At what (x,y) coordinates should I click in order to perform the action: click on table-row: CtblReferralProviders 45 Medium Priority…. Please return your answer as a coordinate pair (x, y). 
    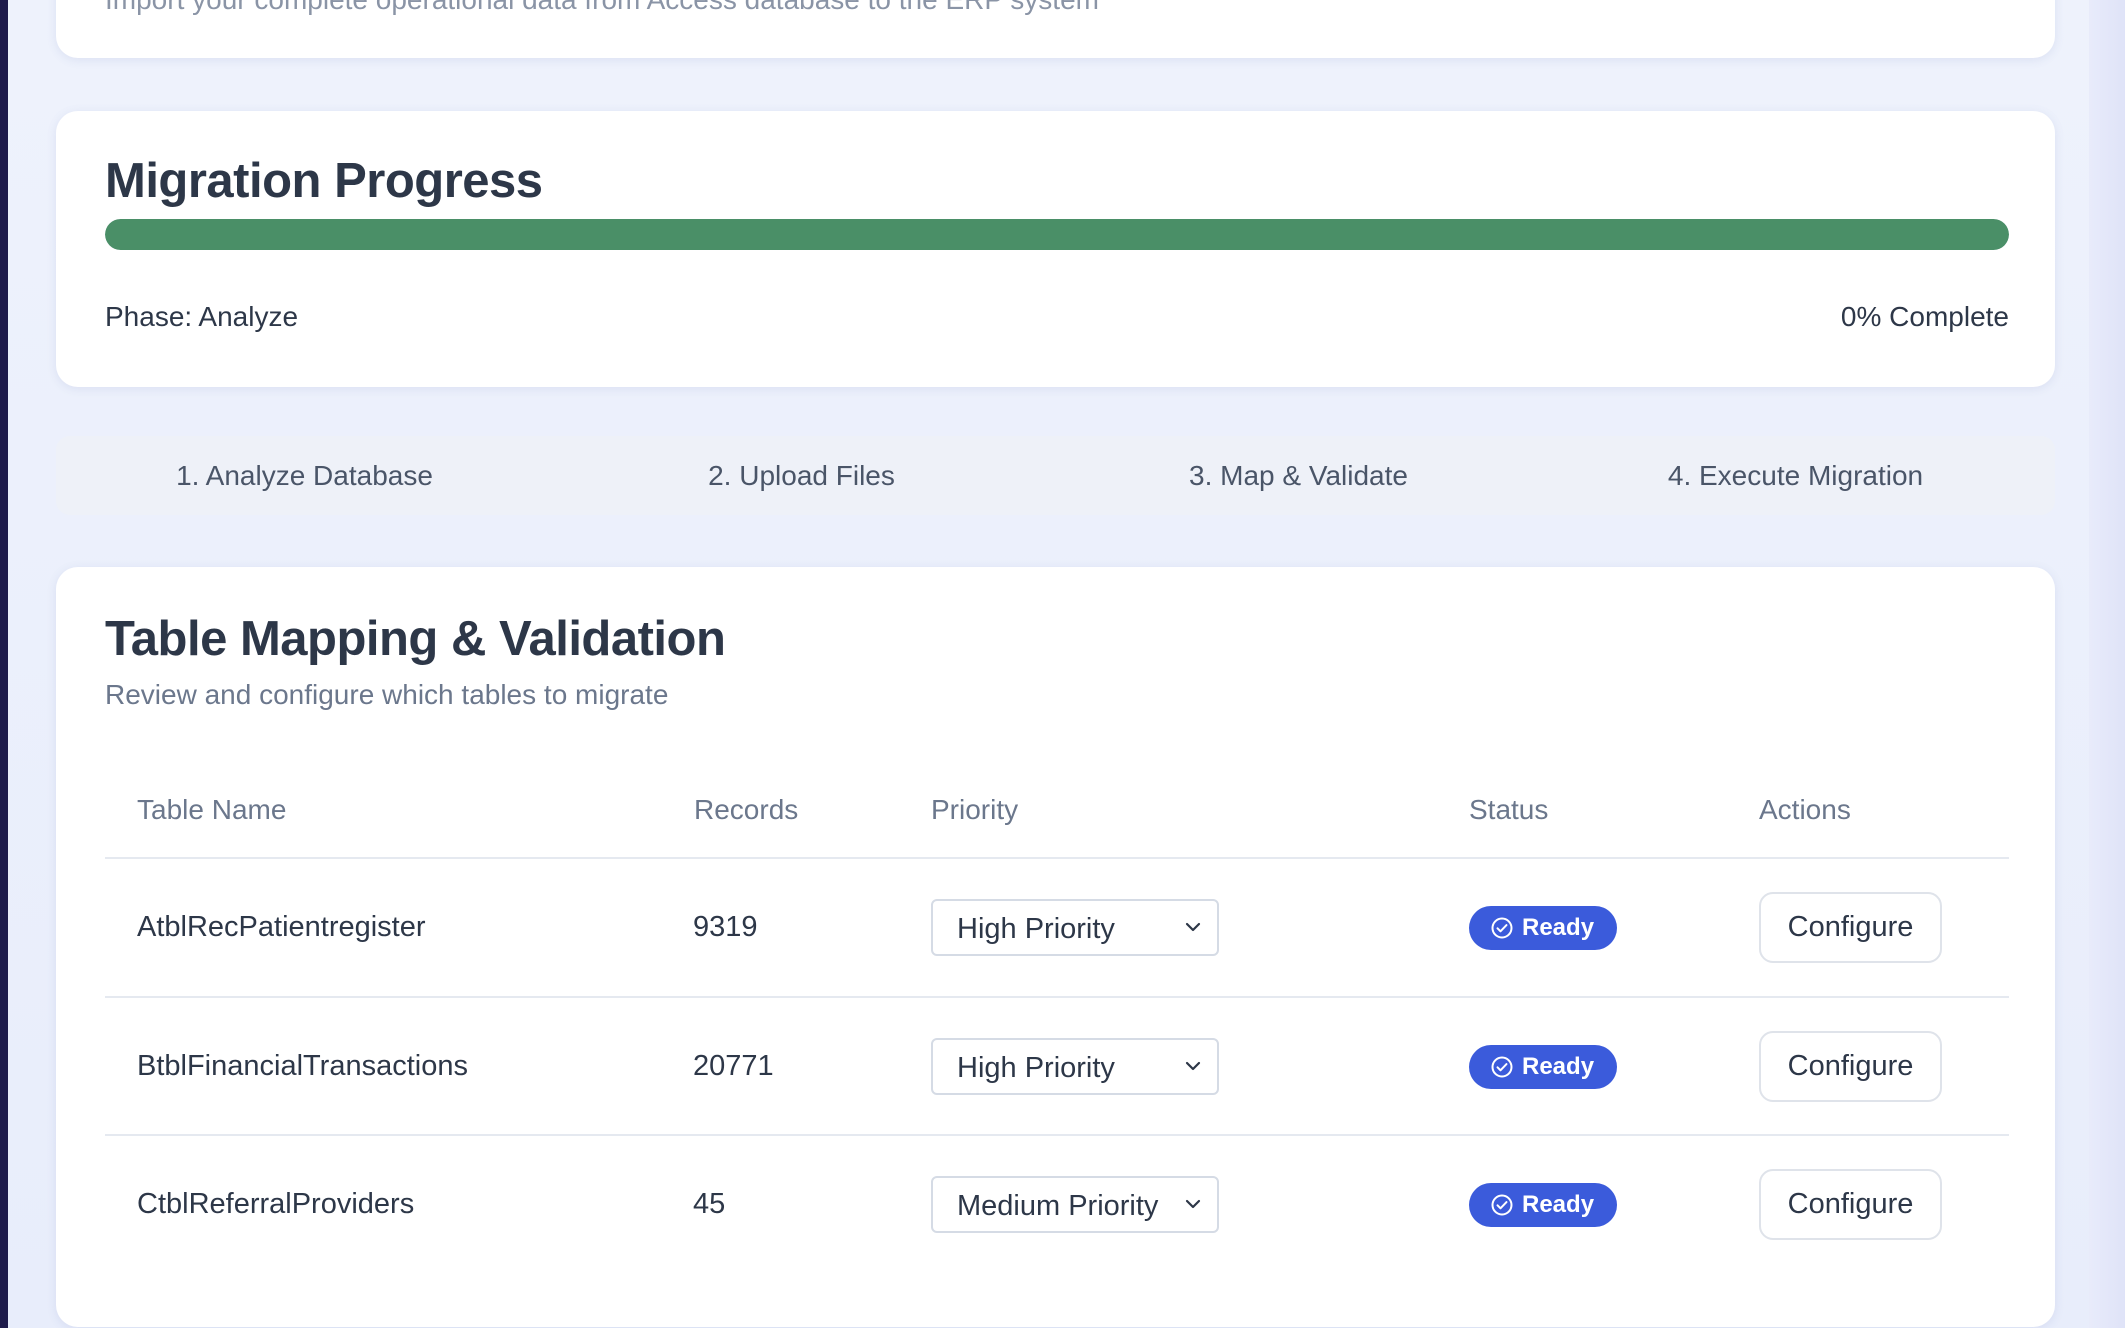
    Looking at the image, I should click on (1057, 1205).